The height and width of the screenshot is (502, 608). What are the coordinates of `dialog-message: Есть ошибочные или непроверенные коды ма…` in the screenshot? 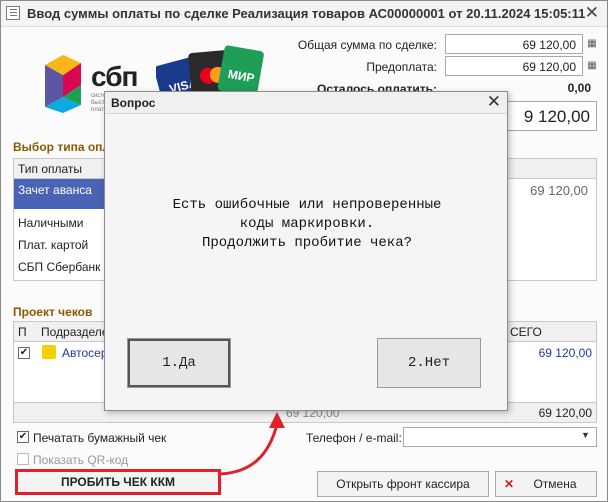 It's located at (307, 224).